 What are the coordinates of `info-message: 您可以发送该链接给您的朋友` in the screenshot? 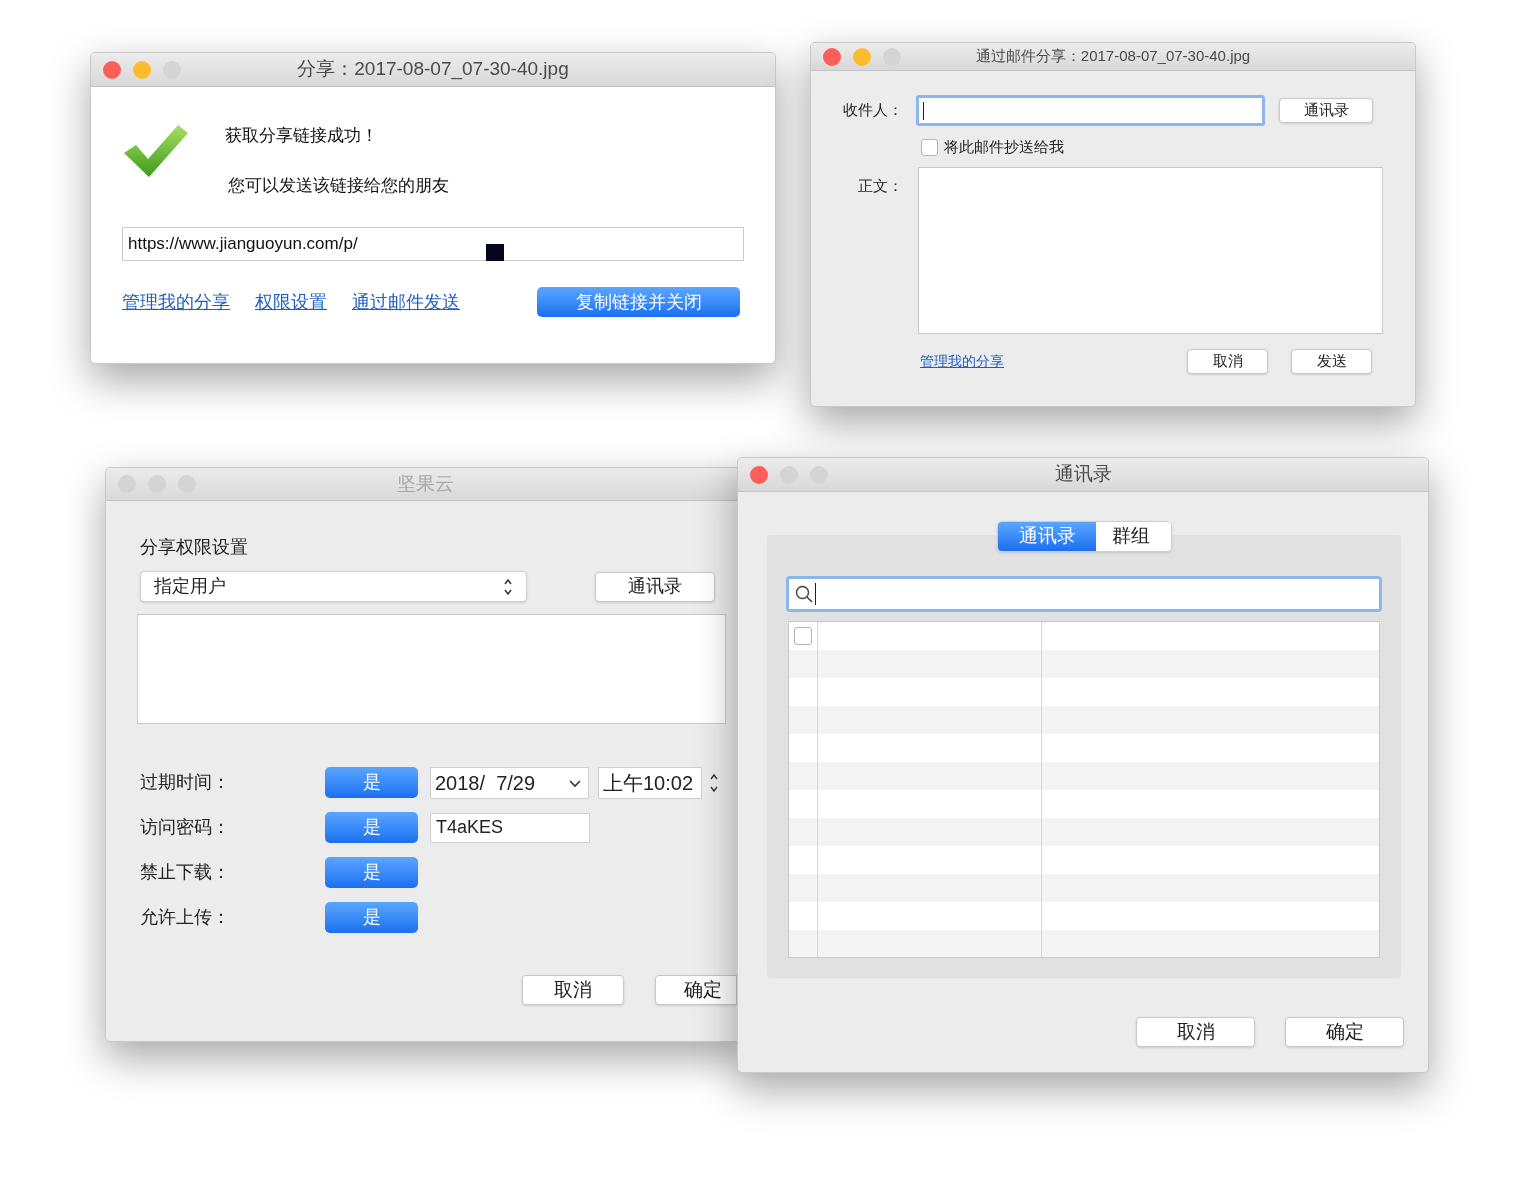 It's located at (338, 185).